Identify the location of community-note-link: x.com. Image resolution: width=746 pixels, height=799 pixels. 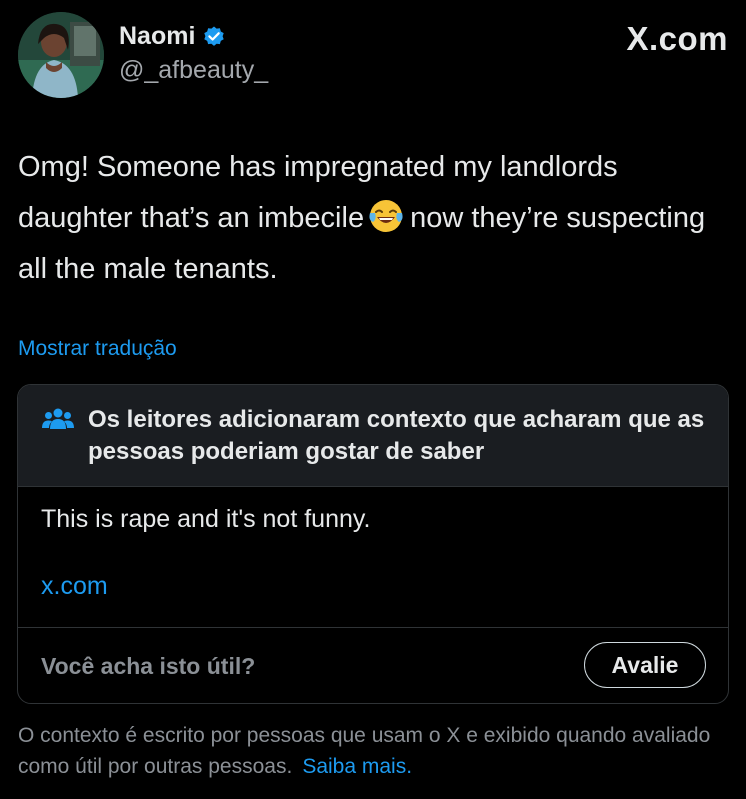
(74, 586).